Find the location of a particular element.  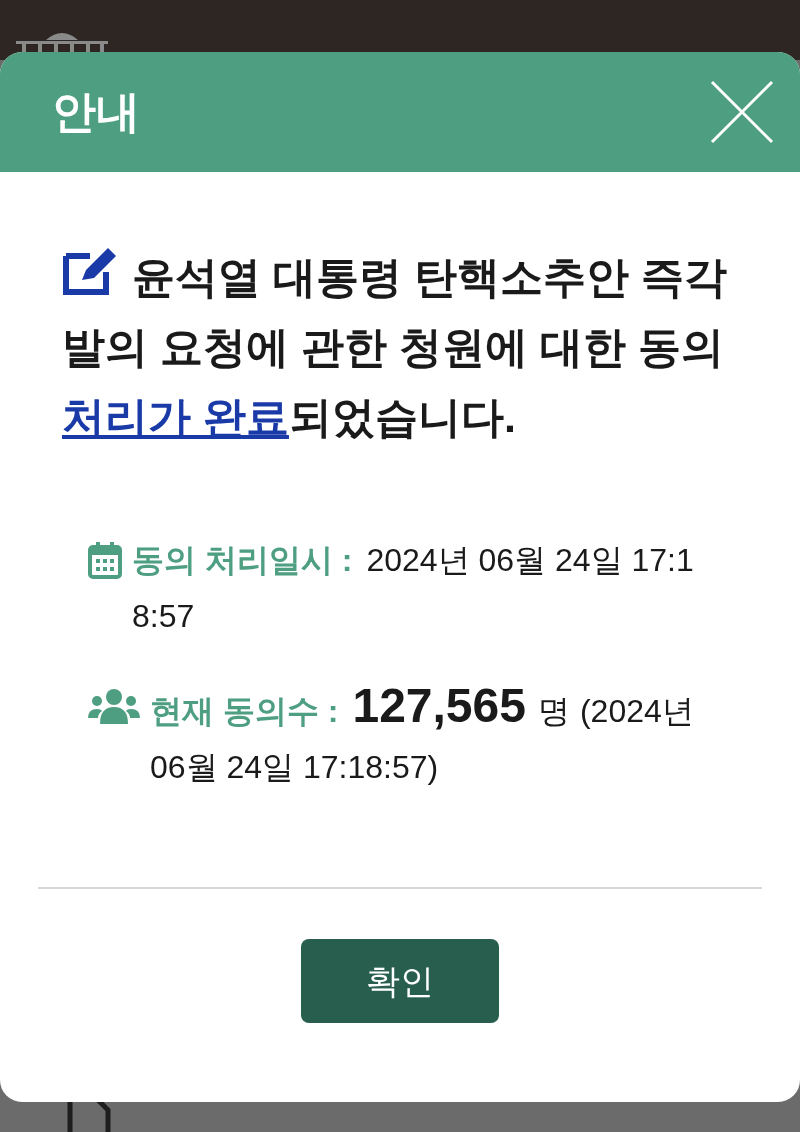

detail-text: 현재 동의수 : 127,565 명 (2024년 06월 24일 17:18:57) is located at coordinates (422, 732).